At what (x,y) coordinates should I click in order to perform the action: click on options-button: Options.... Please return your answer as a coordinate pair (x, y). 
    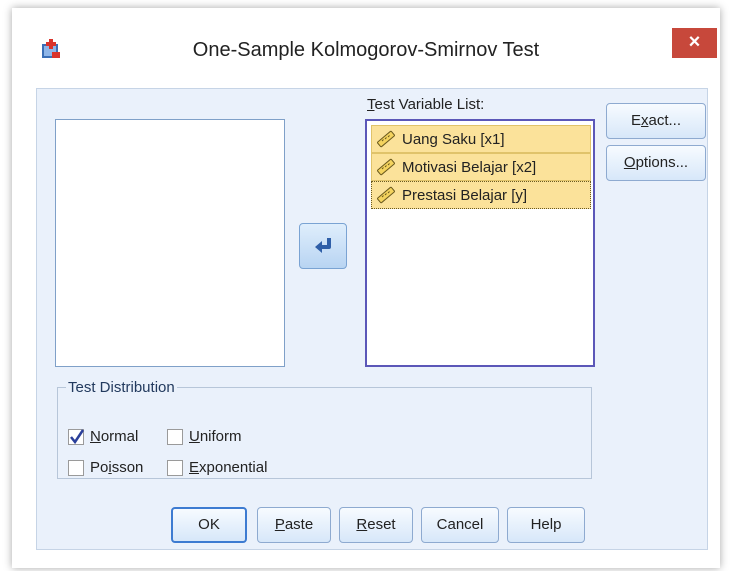
    Looking at the image, I should click on (656, 163).